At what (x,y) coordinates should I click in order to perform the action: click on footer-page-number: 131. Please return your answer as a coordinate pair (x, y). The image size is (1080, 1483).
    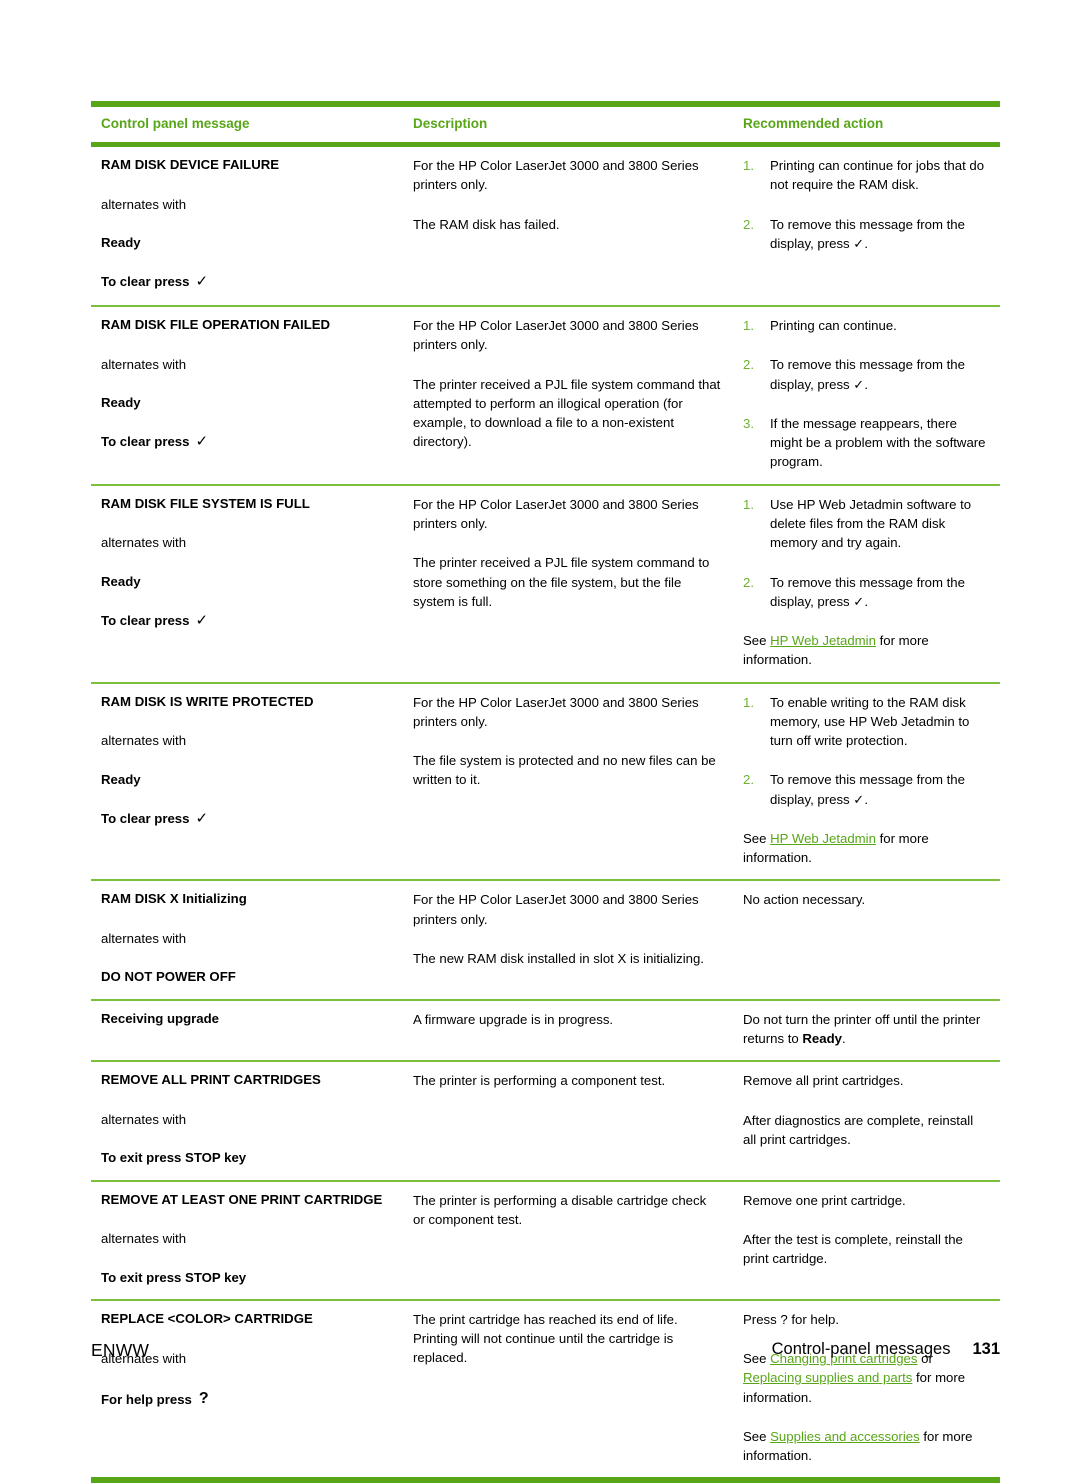
    Looking at the image, I should click on (986, 1349).